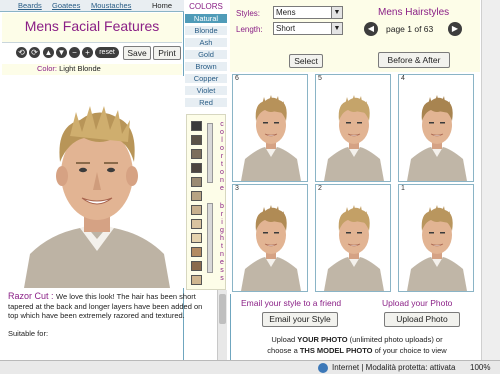  Describe the element at coordinates (206, 202) in the screenshot. I see `color-adjust-panel: color tone brightness` at that location.